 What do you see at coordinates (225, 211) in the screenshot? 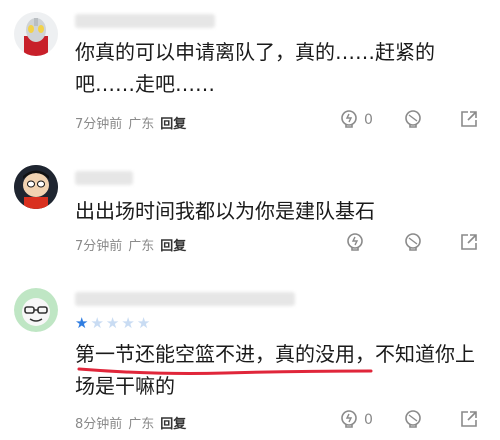
I see `comment-text: 出出场时间我都以为你是建队基石` at bounding box center [225, 211].